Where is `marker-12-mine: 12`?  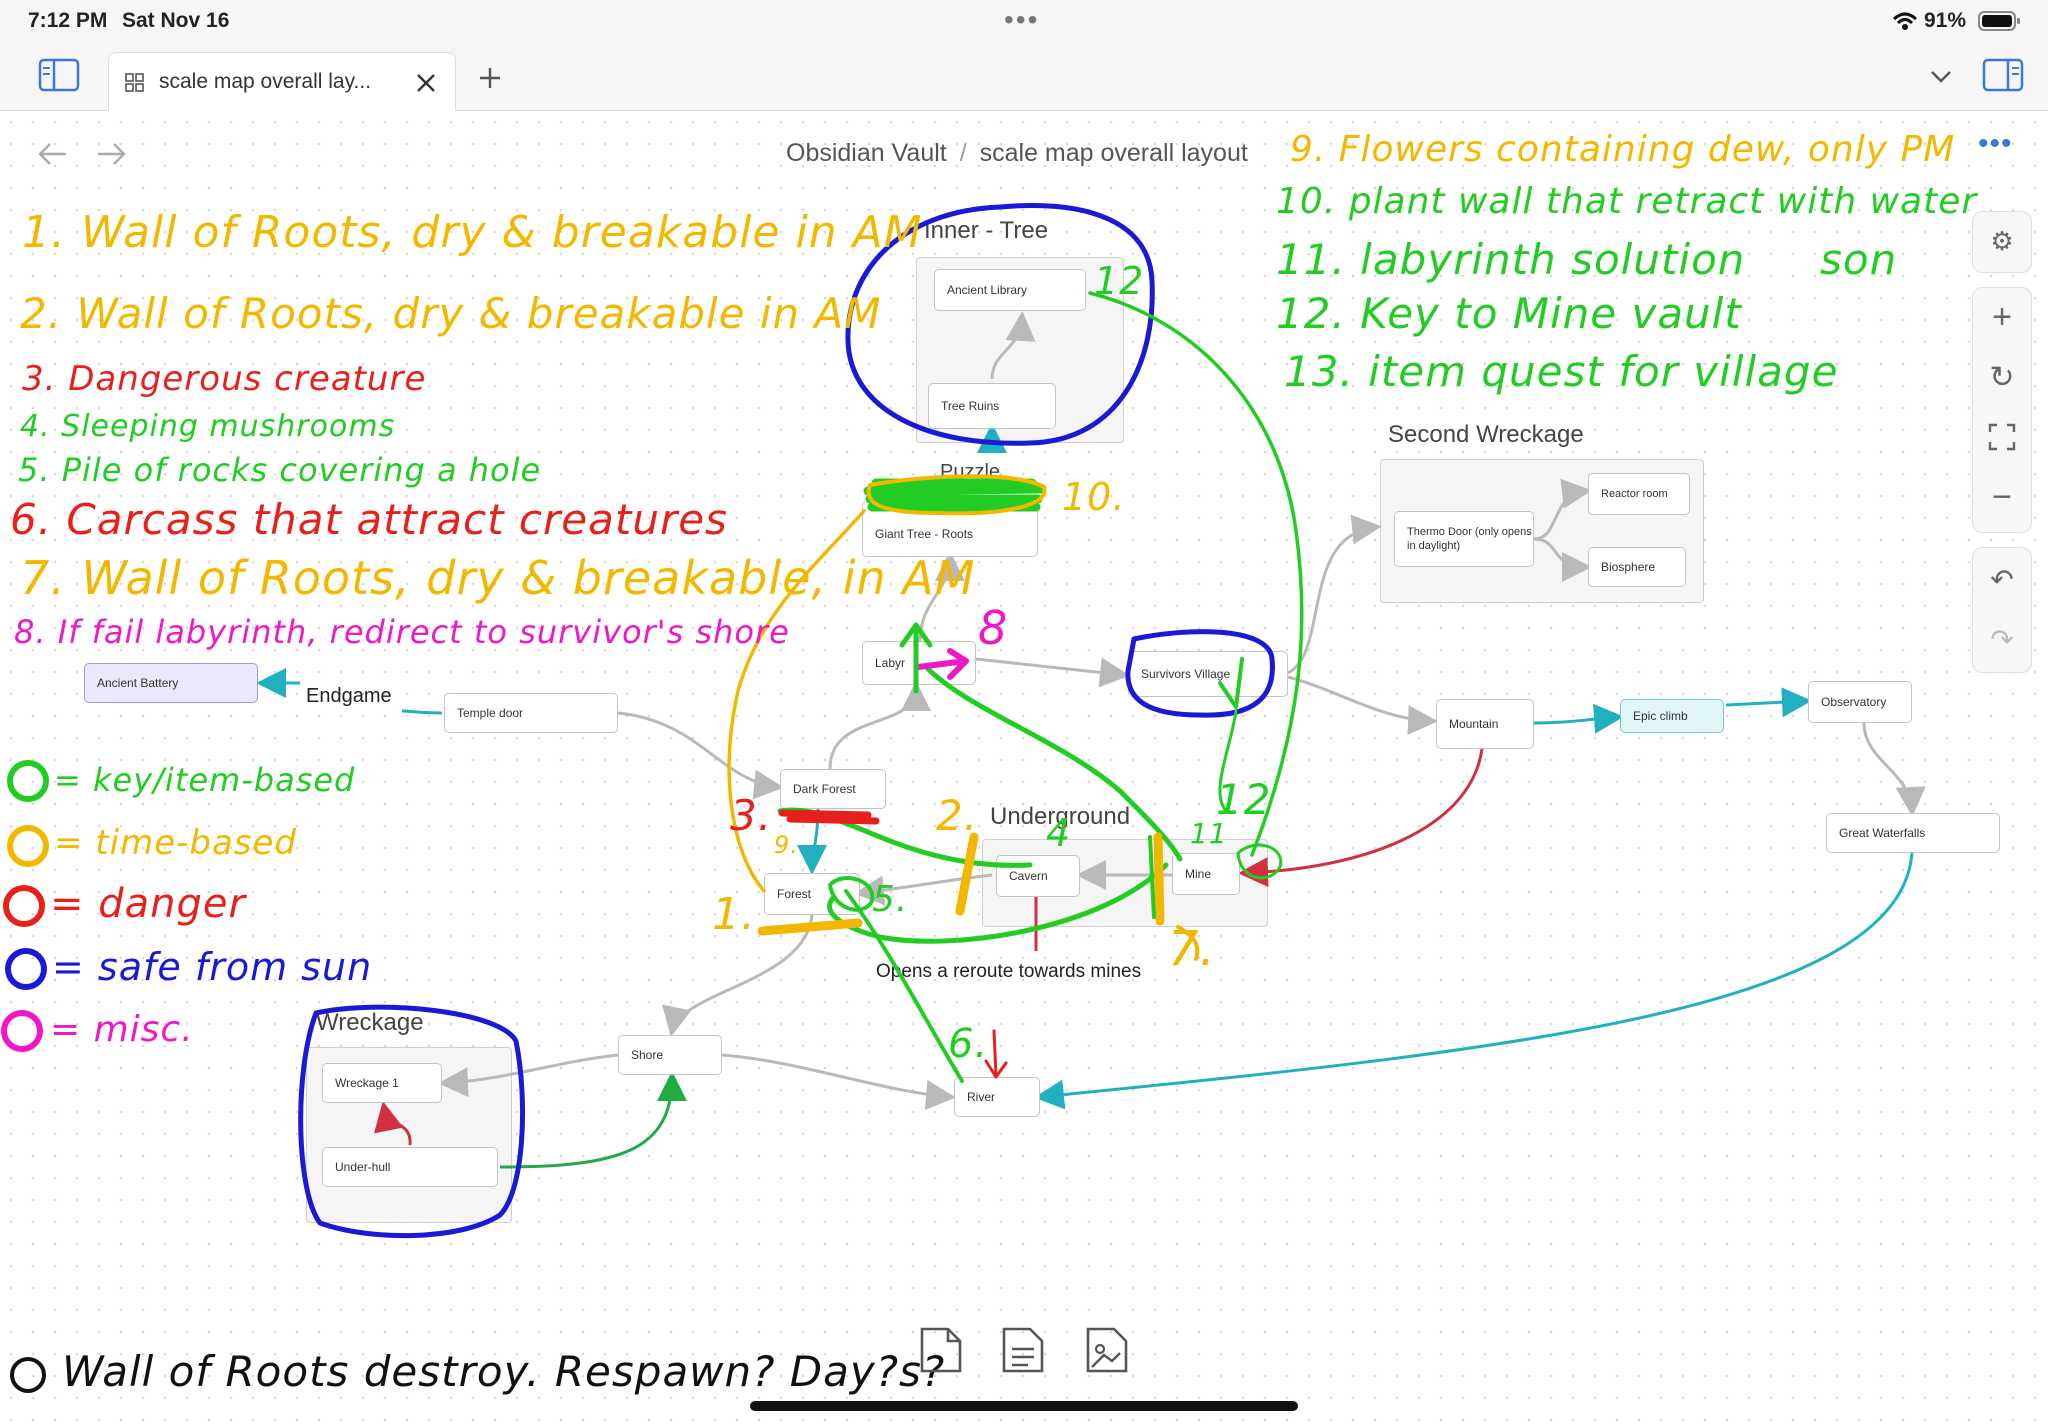
marker-12-mine: 12 is located at coordinates (1244, 799).